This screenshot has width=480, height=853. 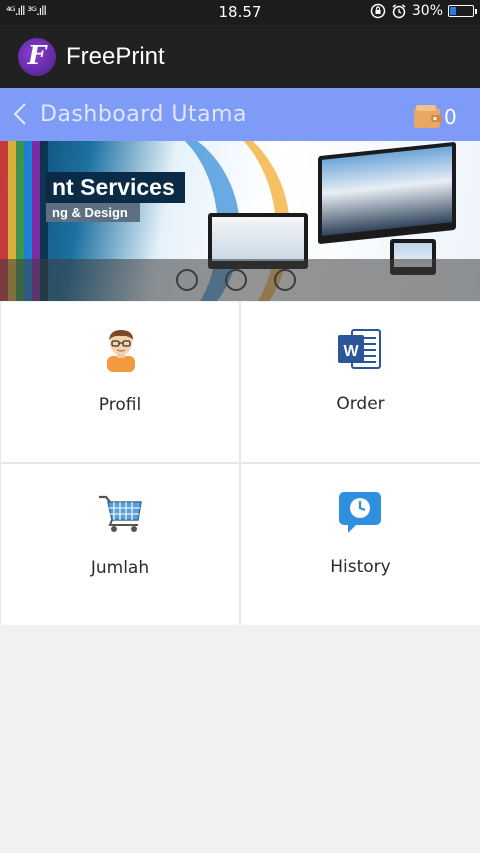 I want to click on alarm-clock-icon, so click(x=399, y=11).